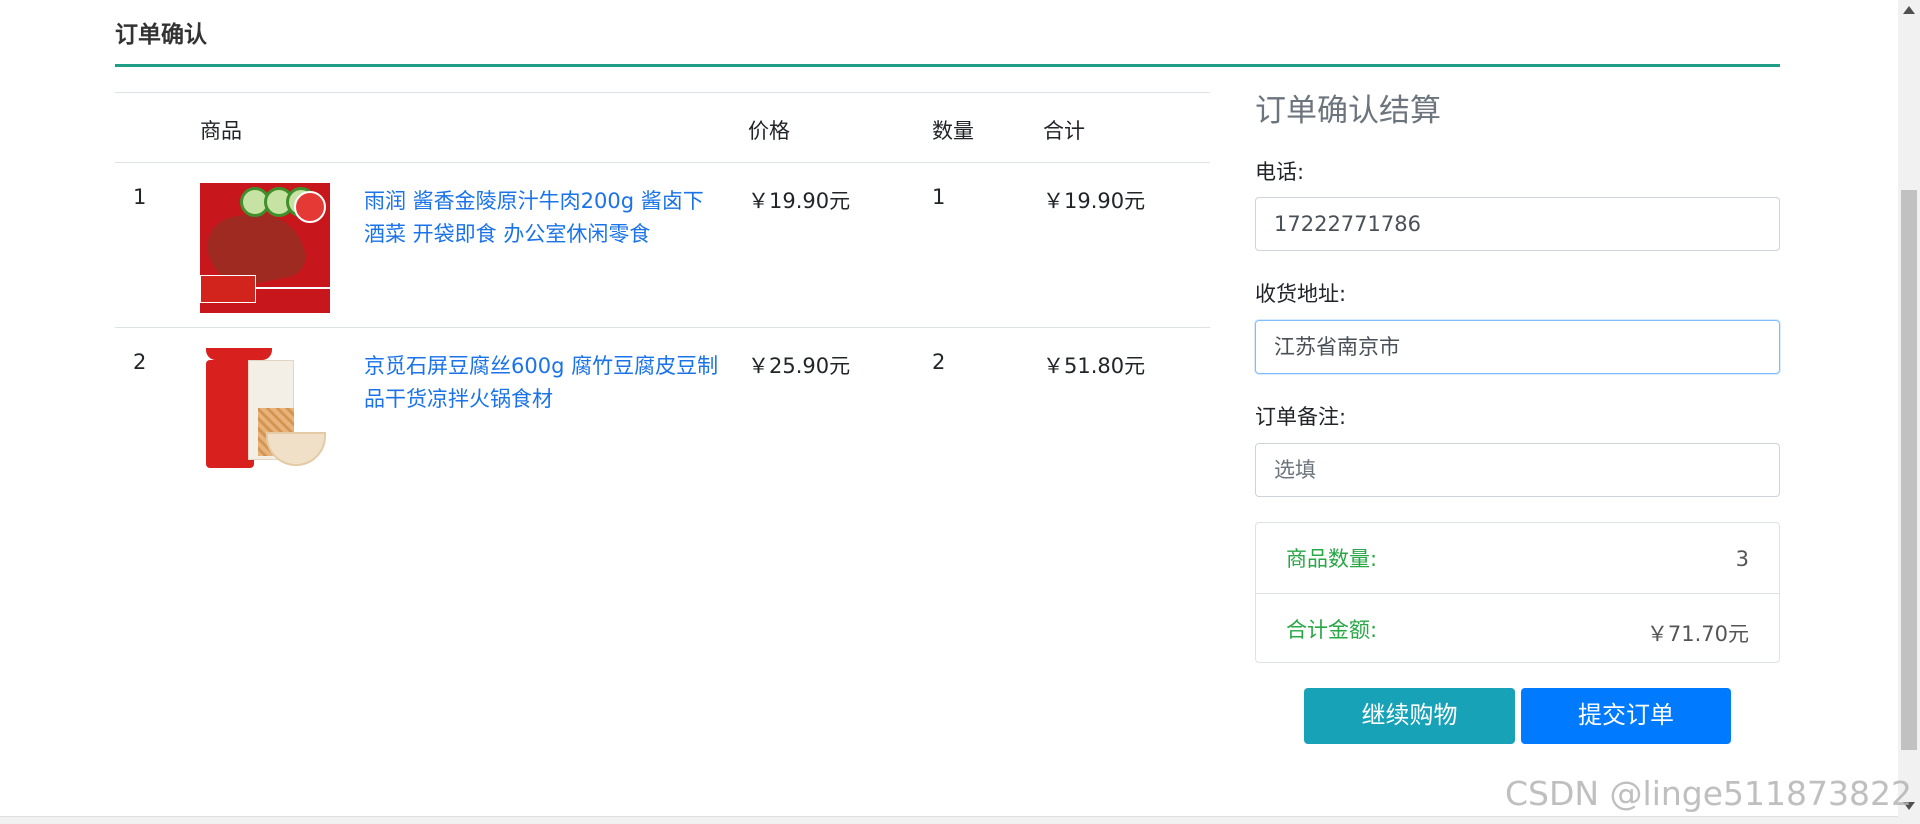 The height and width of the screenshot is (824, 1920). What do you see at coordinates (1332, 559) in the screenshot?
I see `item-count-label: 商品数量:` at bounding box center [1332, 559].